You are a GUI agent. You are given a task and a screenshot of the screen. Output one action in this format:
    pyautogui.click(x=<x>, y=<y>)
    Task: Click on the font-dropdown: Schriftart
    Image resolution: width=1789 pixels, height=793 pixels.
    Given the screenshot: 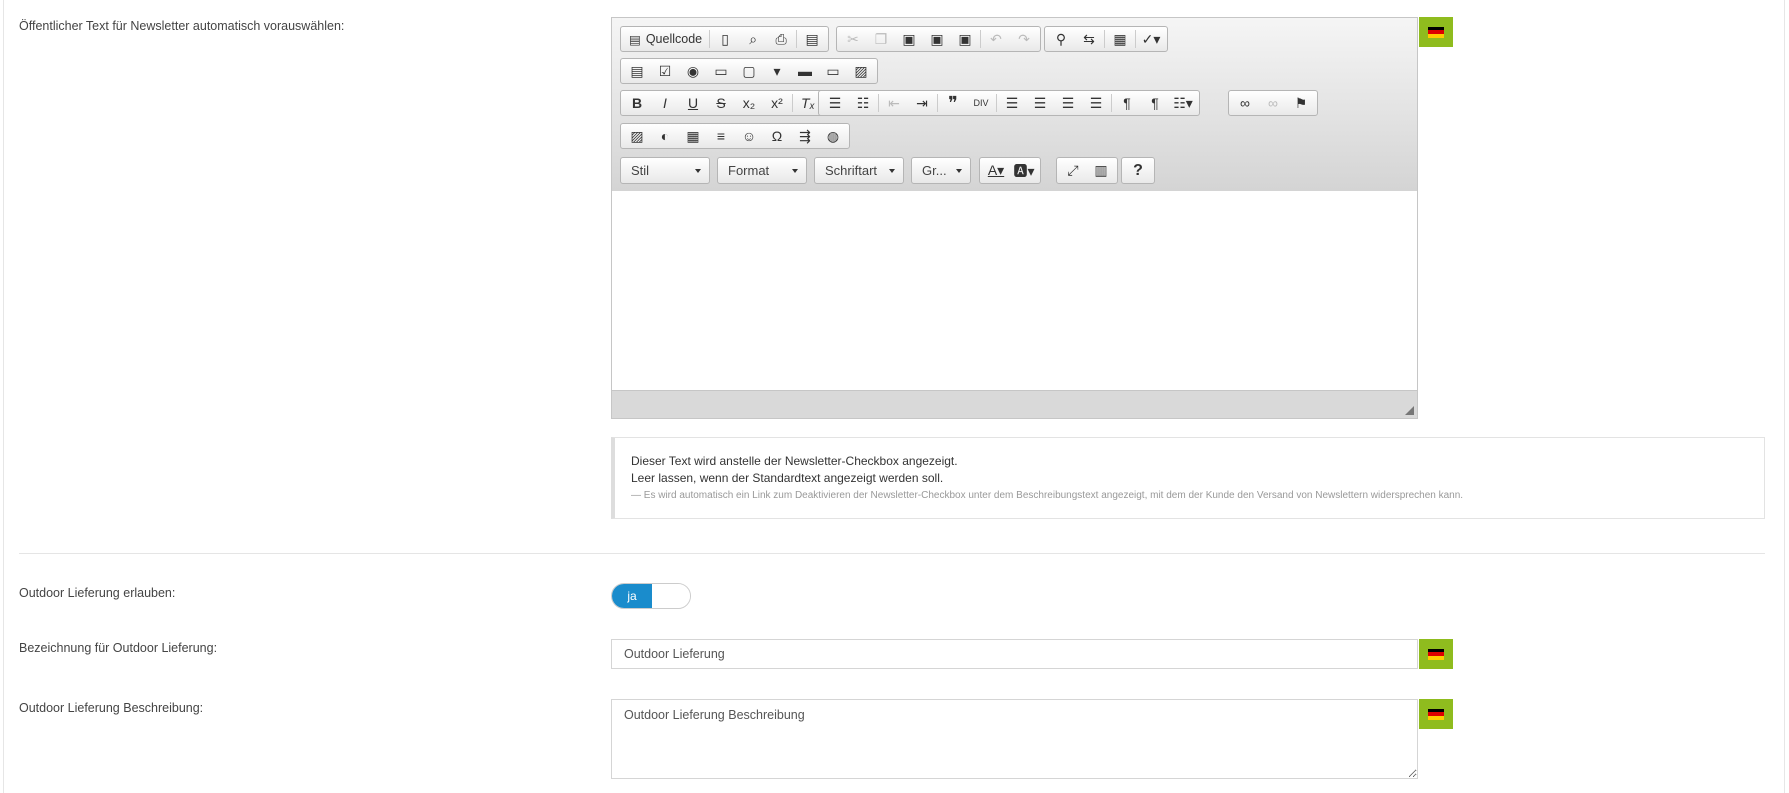 What is the action you would take?
    pyautogui.click(x=859, y=170)
    